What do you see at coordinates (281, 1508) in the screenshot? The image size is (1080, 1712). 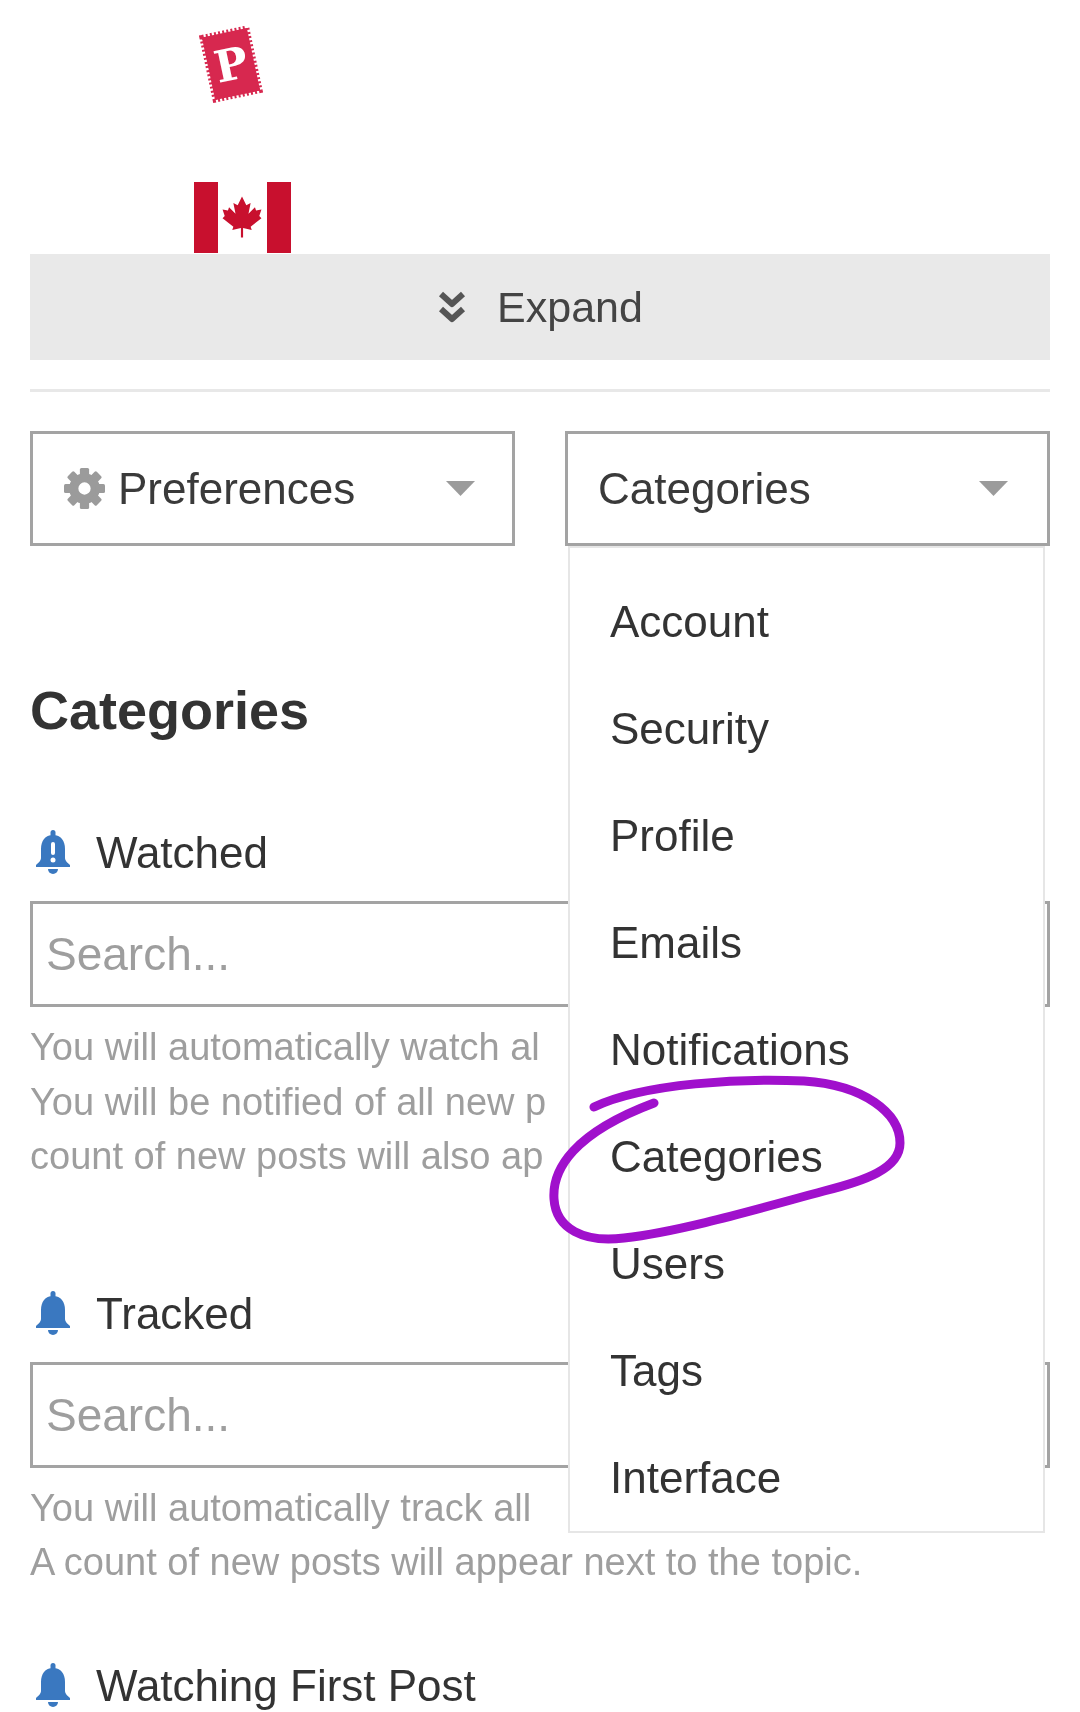 I see `help-text: You will automatically track all` at bounding box center [281, 1508].